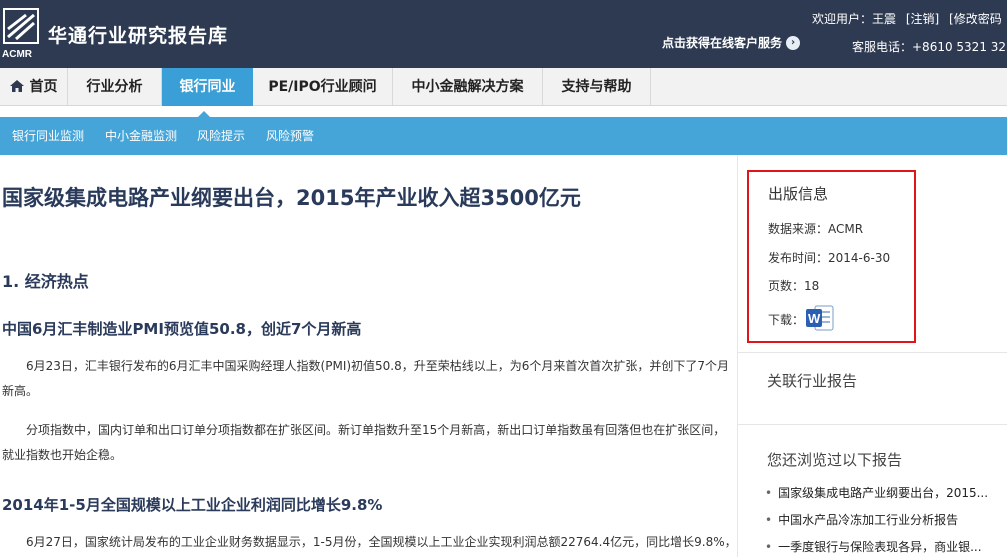  I want to click on article-title: 国家级集成电路产业纲要出台，2015年产业收入超3500亿元, so click(291, 198).